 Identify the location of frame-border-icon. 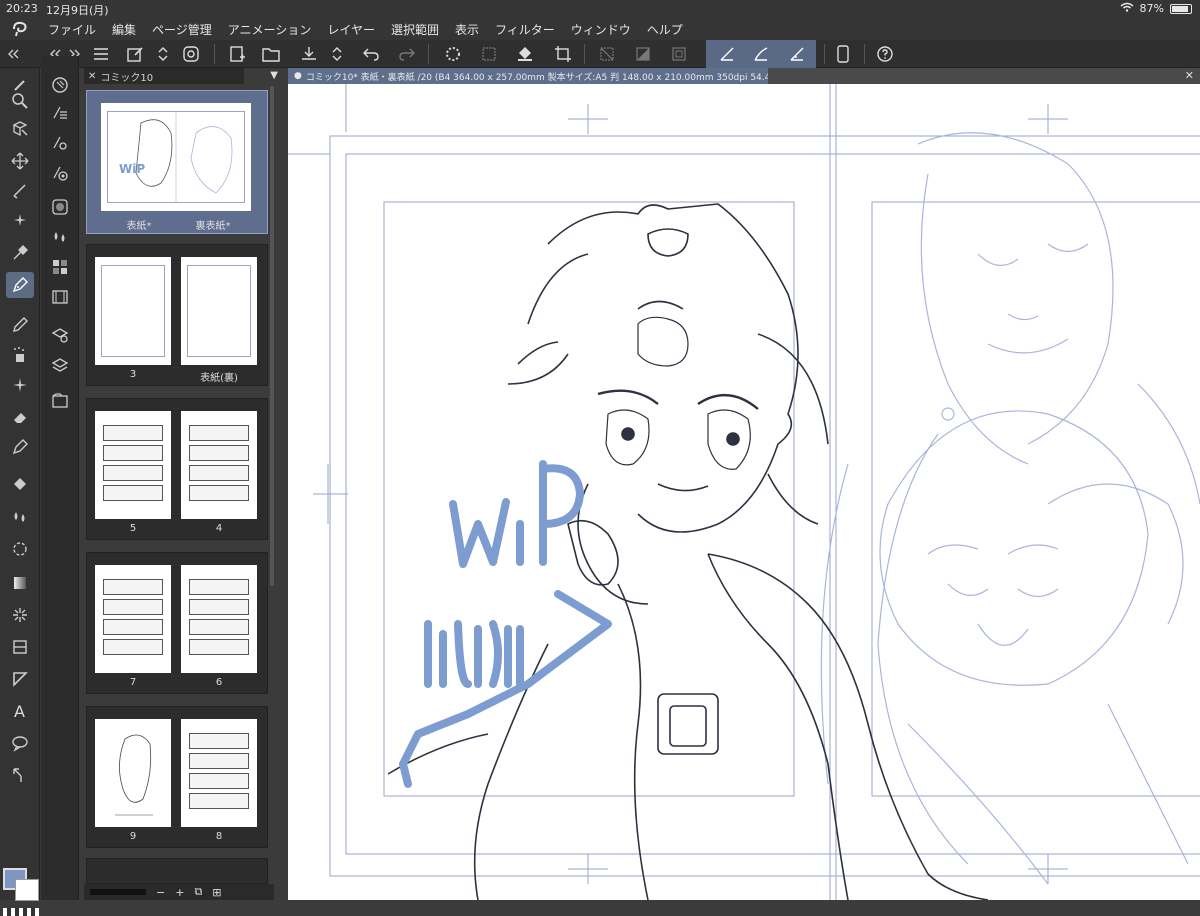
(20, 647).